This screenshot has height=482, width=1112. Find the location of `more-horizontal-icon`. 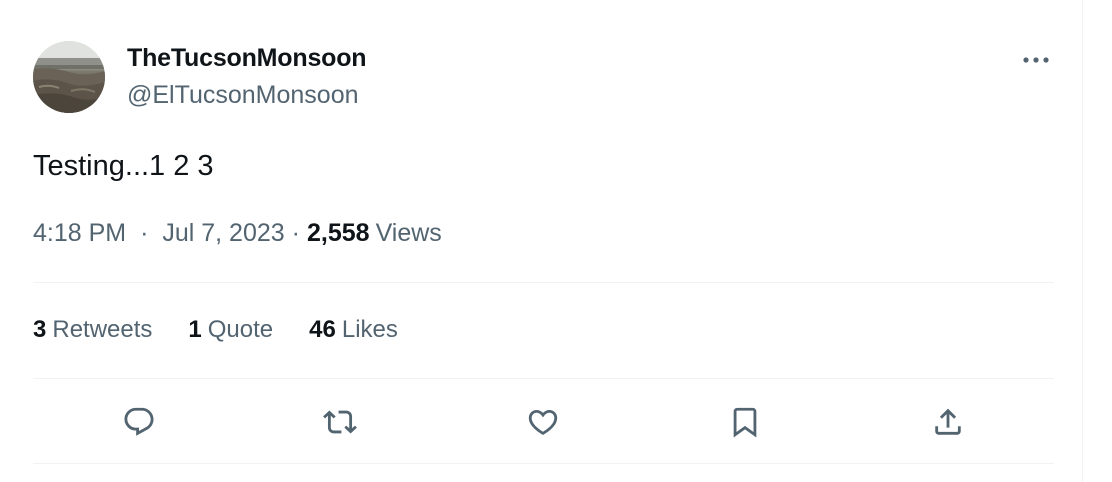

more-horizontal-icon is located at coordinates (1036, 60).